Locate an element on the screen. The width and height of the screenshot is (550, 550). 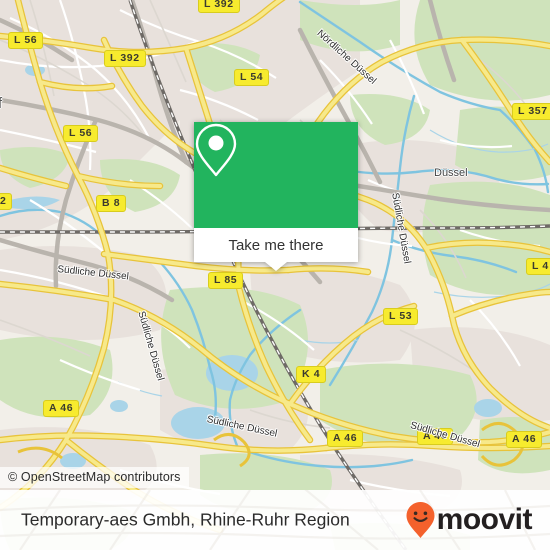
road-shield: K 4 is located at coordinates (311, 374).